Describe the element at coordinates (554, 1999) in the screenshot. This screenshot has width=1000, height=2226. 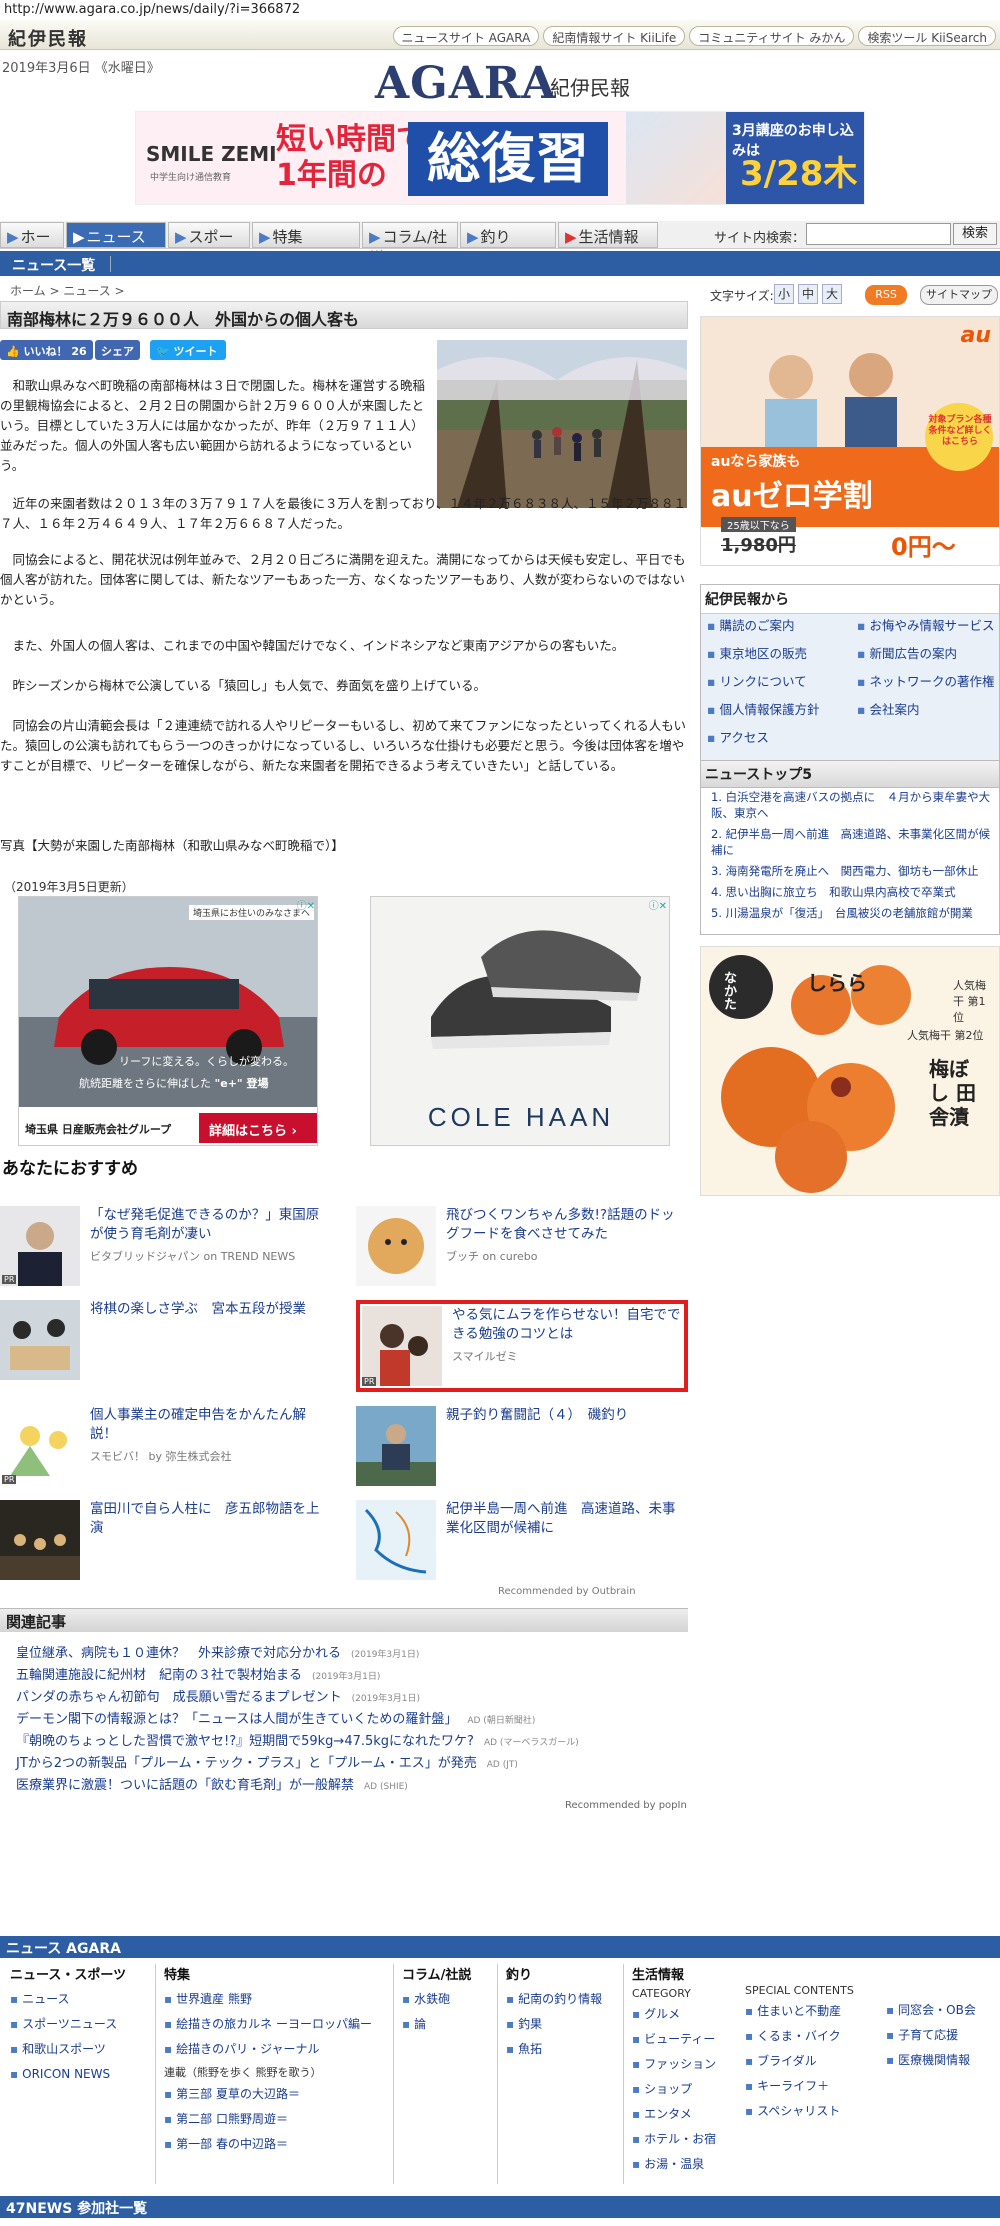
I see `footer-link: 紀南の釣り情報` at that location.